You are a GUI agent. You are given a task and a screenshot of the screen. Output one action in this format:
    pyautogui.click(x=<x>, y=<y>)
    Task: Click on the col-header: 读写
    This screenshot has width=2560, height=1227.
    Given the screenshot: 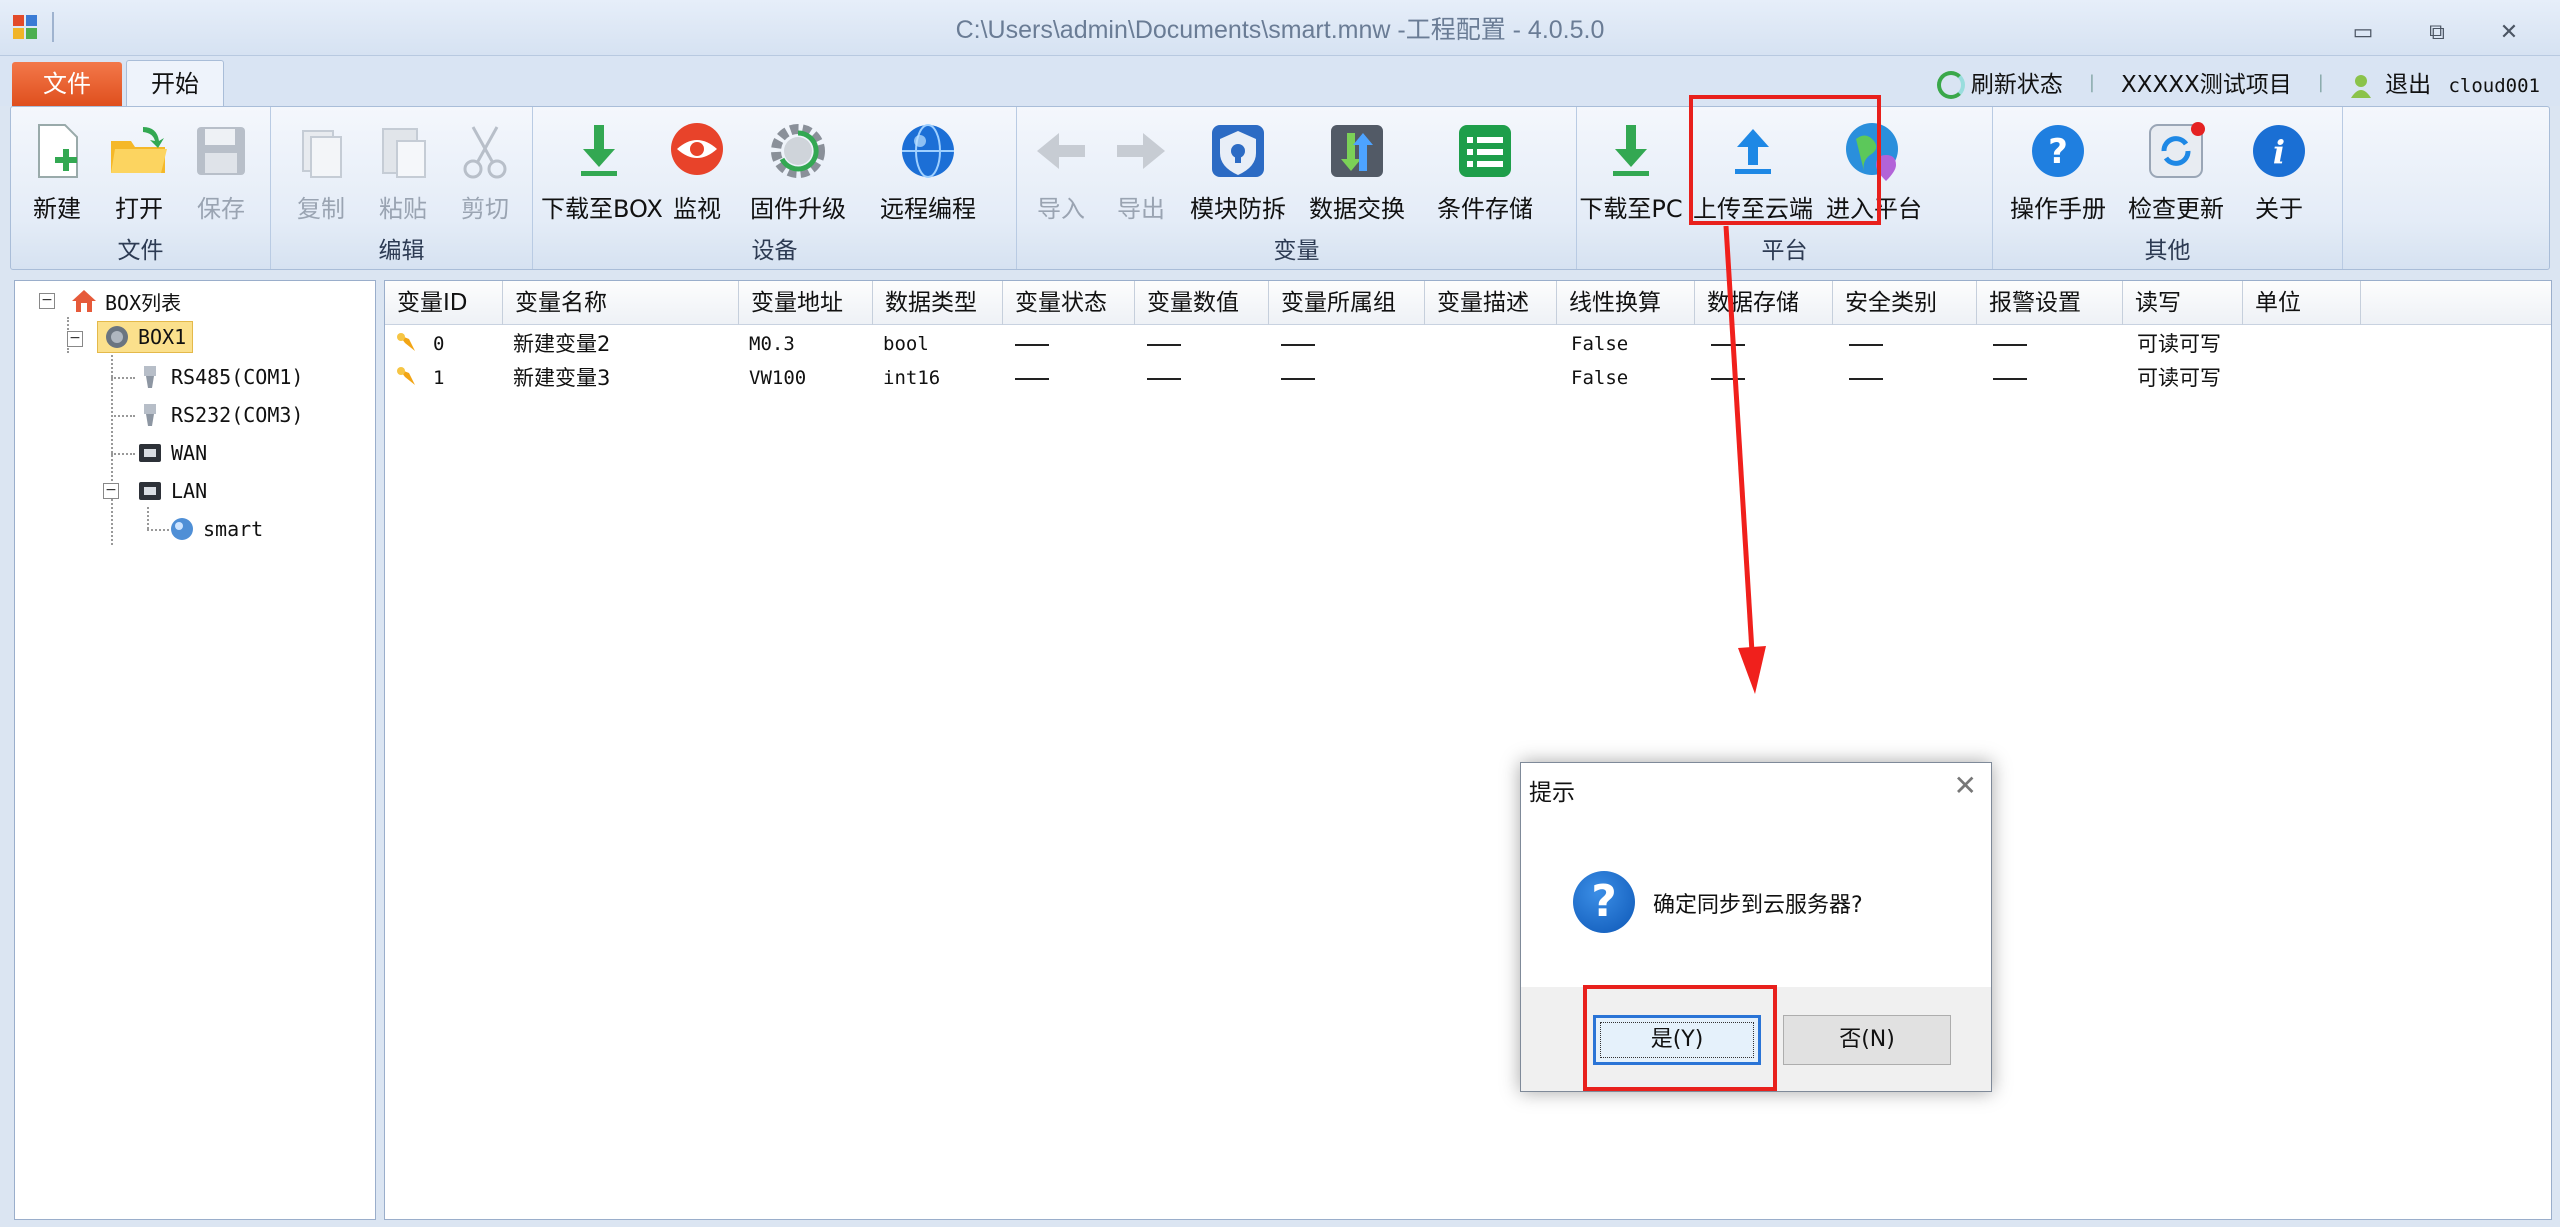 What is the action you would take?
    pyautogui.click(x=2183, y=303)
    